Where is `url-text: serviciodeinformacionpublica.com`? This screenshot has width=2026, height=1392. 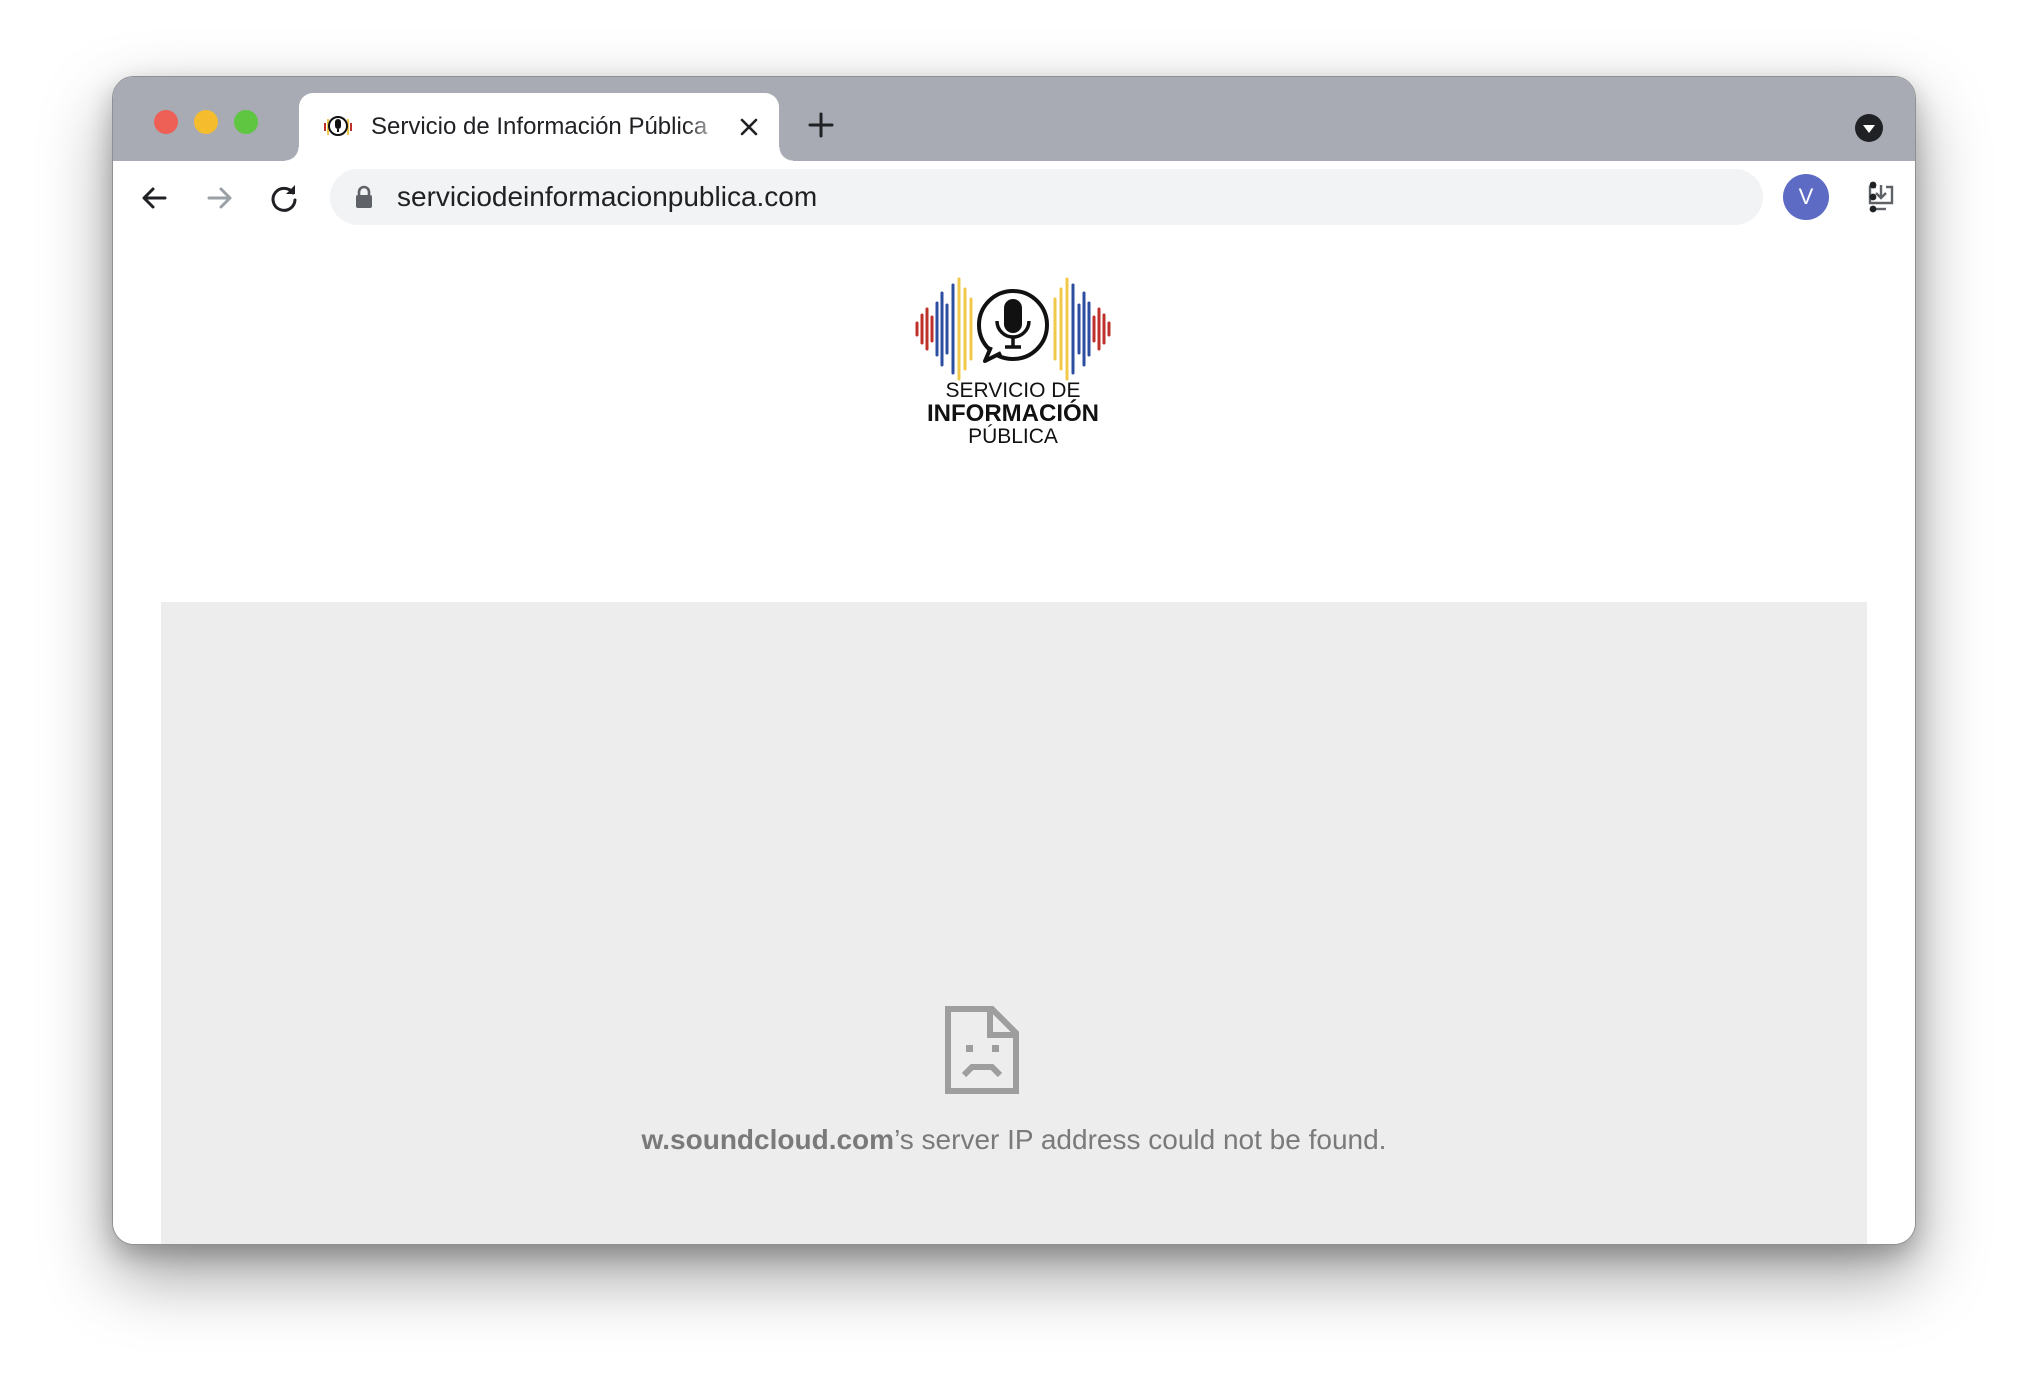 url-text: serviciodeinformacionpublica.com is located at coordinates (607, 197).